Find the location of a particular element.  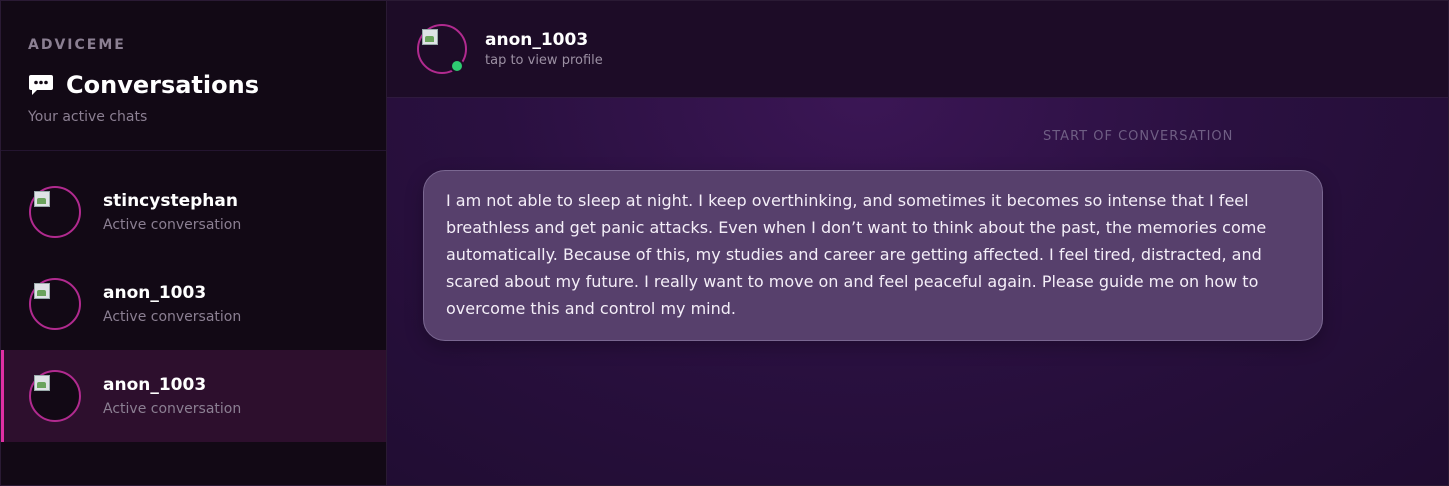

conversation-start-label: START OF CONVERSATION is located at coordinates (1138, 136).